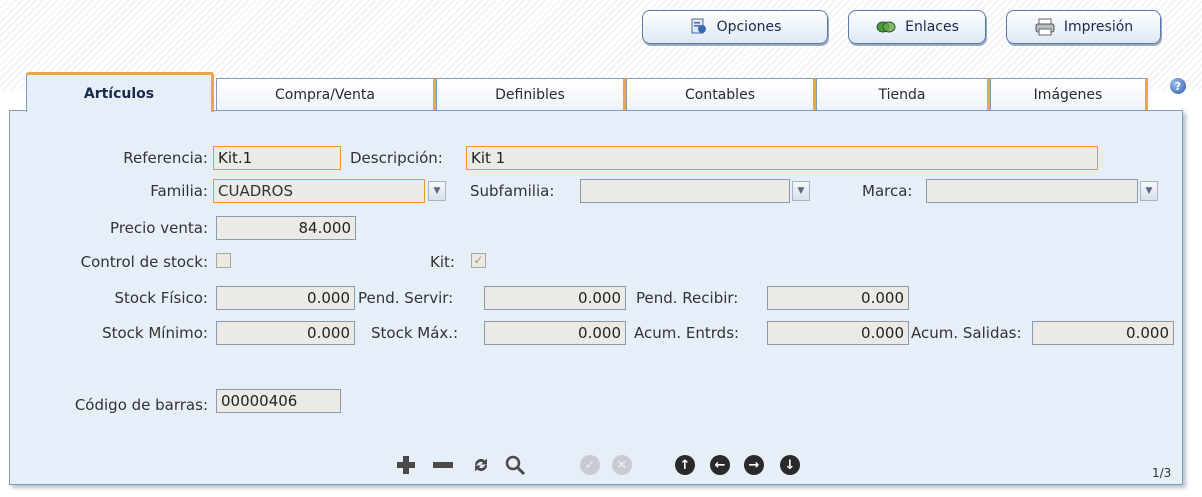 Image resolution: width=1202 pixels, height=497 pixels. What do you see at coordinates (1178, 86) in the screenshot?
I see `help-question-icon: ?` at bounding box center [1178, 86].